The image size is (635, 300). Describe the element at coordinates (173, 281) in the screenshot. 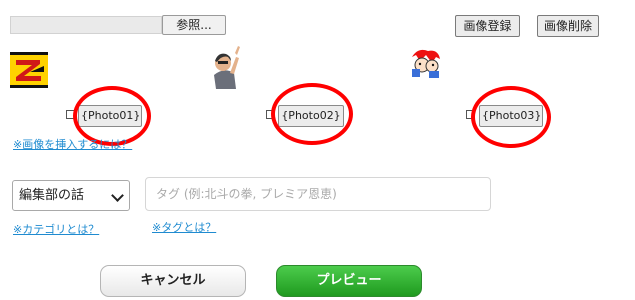

I see `cancel-button: キャンセル` at that location.